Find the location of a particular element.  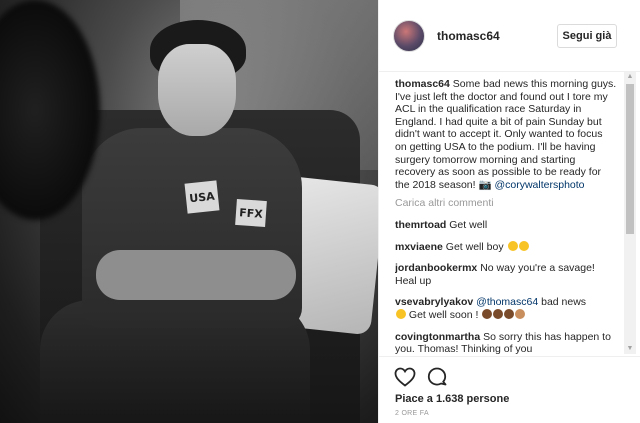

post-username: thomasc64 is located at coordinates (468, 36).